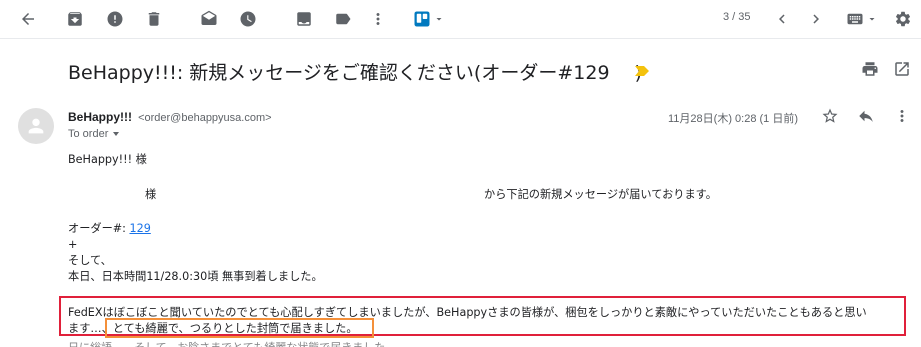  What do you see at coordinates (737, 17) in the screenshot?
I see `pager-count: 3 / 35` at bounding box center [737, 17].